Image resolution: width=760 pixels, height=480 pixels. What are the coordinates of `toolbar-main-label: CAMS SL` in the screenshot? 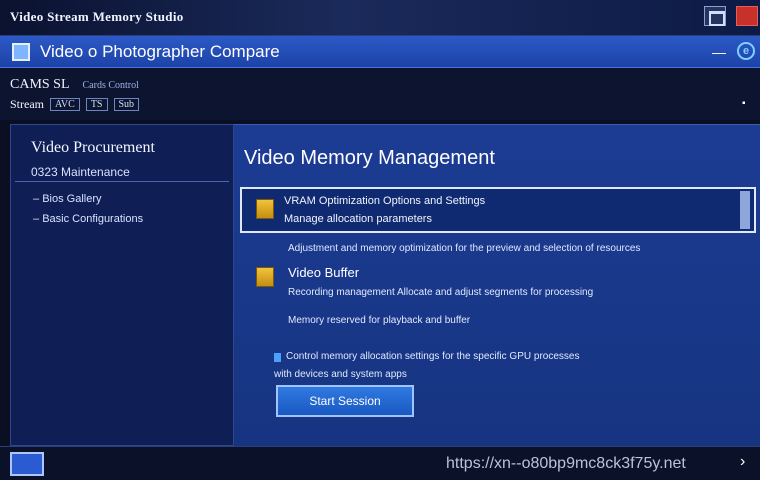 It's located at (40, 84).